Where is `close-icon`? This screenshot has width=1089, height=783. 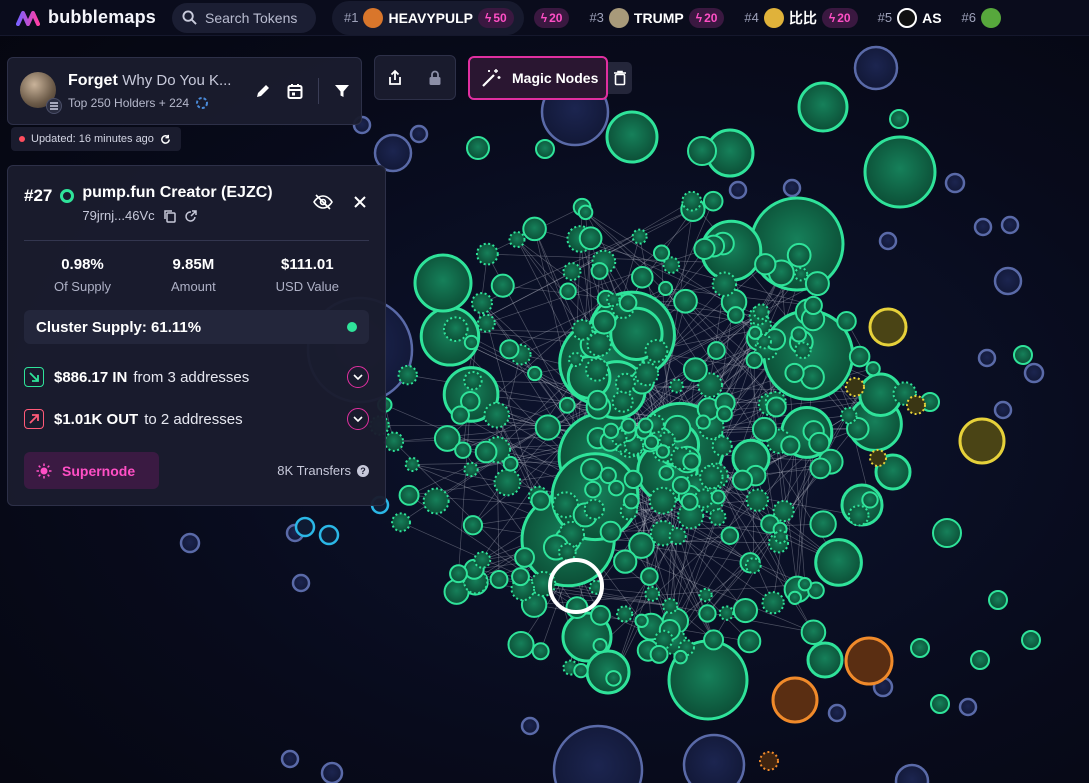 close-icon is located at coordinates (360, 202).